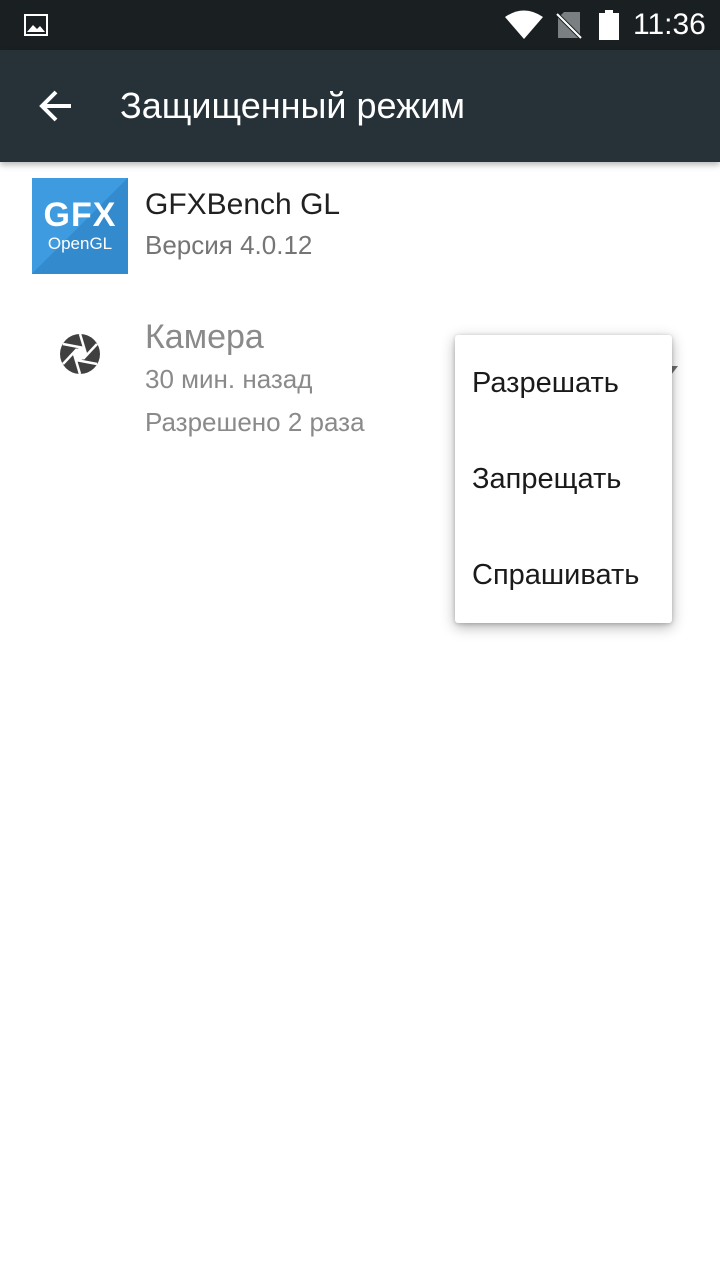  Describe the element at coordinates (255, 422) in the screenshot. I see `permission-count: Разрешено 2 раза` at that location.